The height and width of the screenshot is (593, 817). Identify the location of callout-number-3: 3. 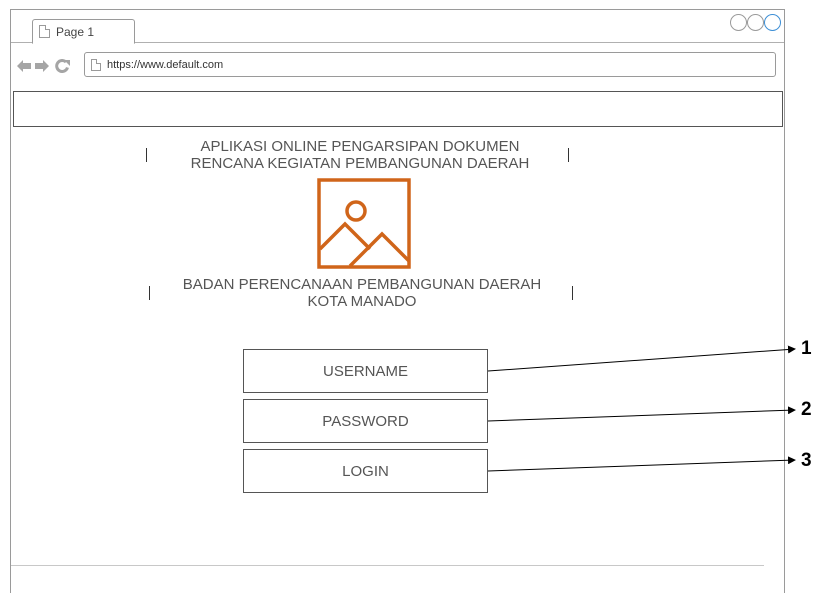
(806, 460).